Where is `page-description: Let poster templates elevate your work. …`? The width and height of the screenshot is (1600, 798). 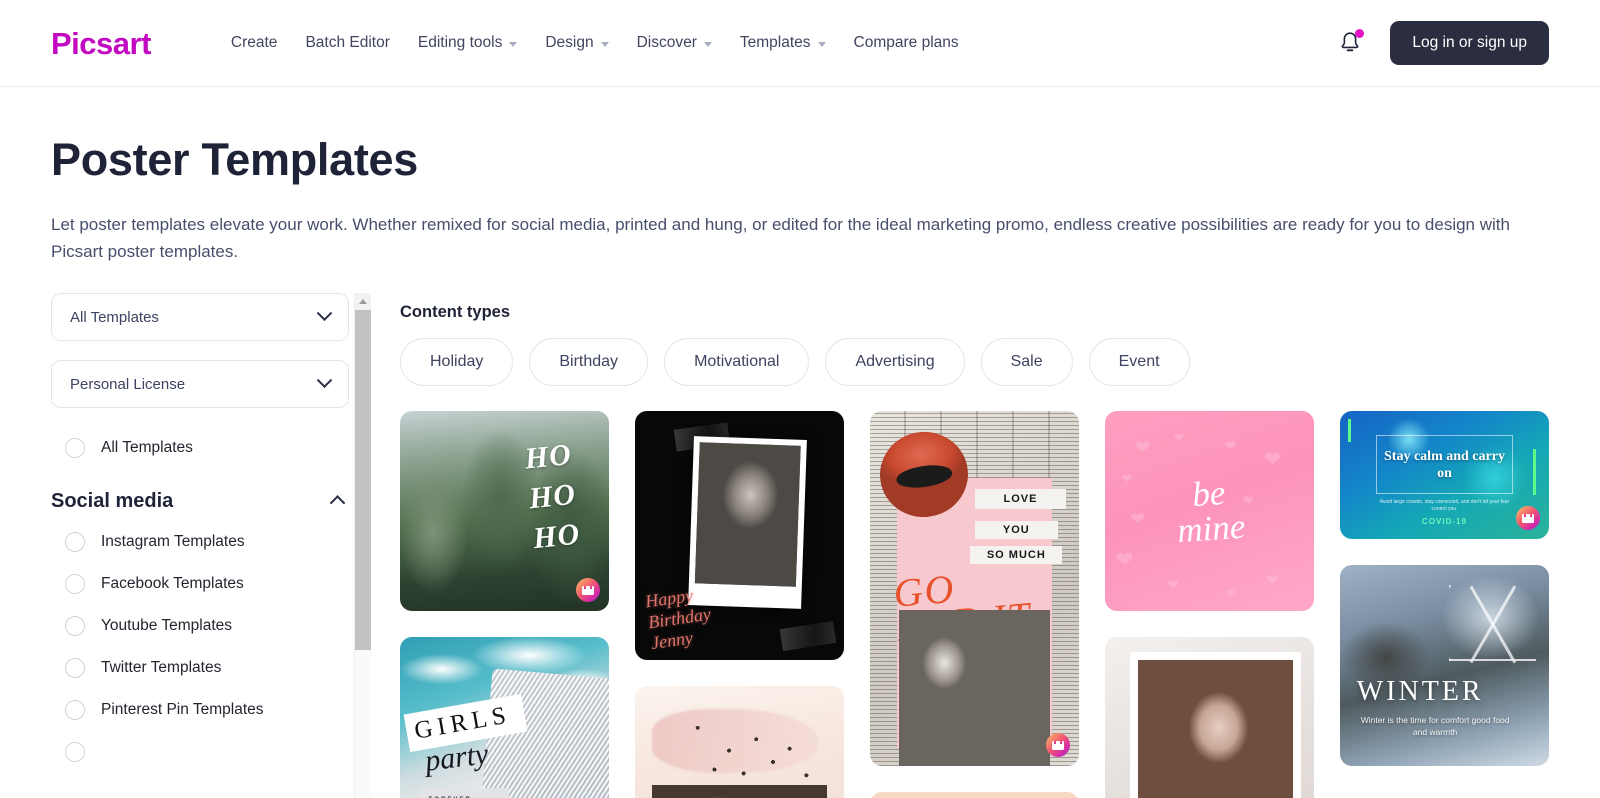 page-description: Let poster templates elevate your work. … is located at coordinates (780, 238).